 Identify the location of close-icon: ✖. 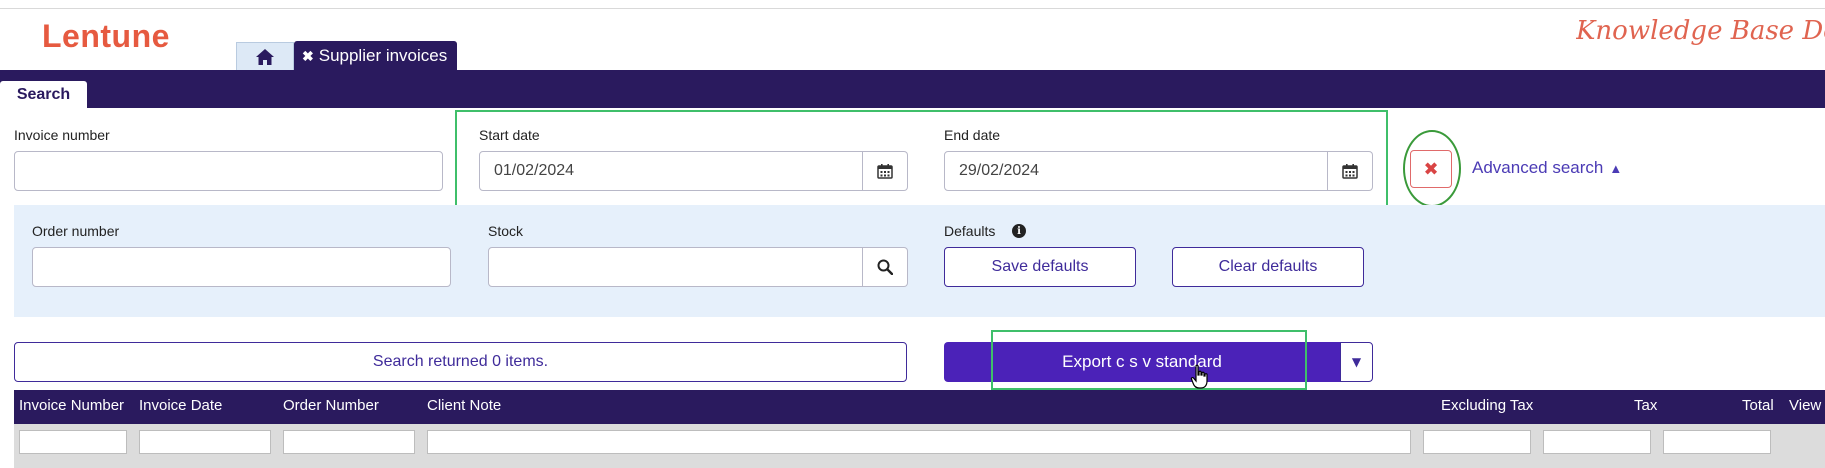
(308, 56).